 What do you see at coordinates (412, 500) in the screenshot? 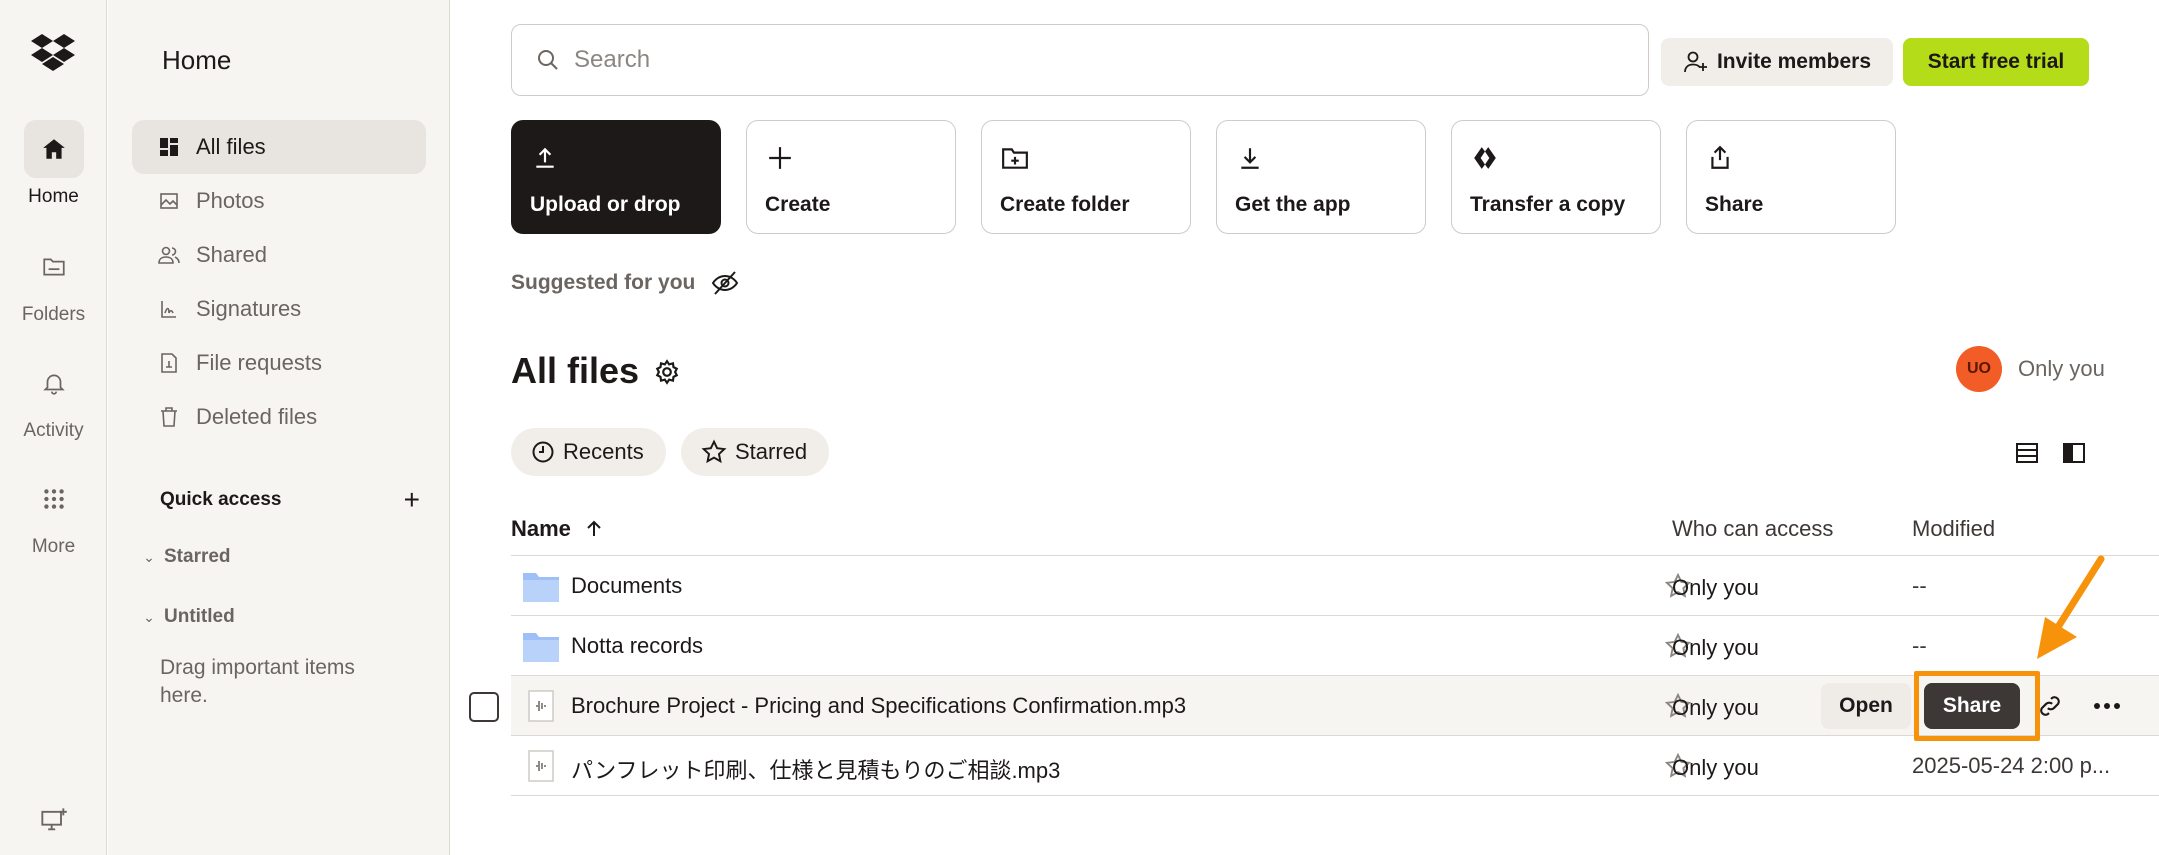
I see `add-quick-access-button: +` at bounding box center [412, 500].